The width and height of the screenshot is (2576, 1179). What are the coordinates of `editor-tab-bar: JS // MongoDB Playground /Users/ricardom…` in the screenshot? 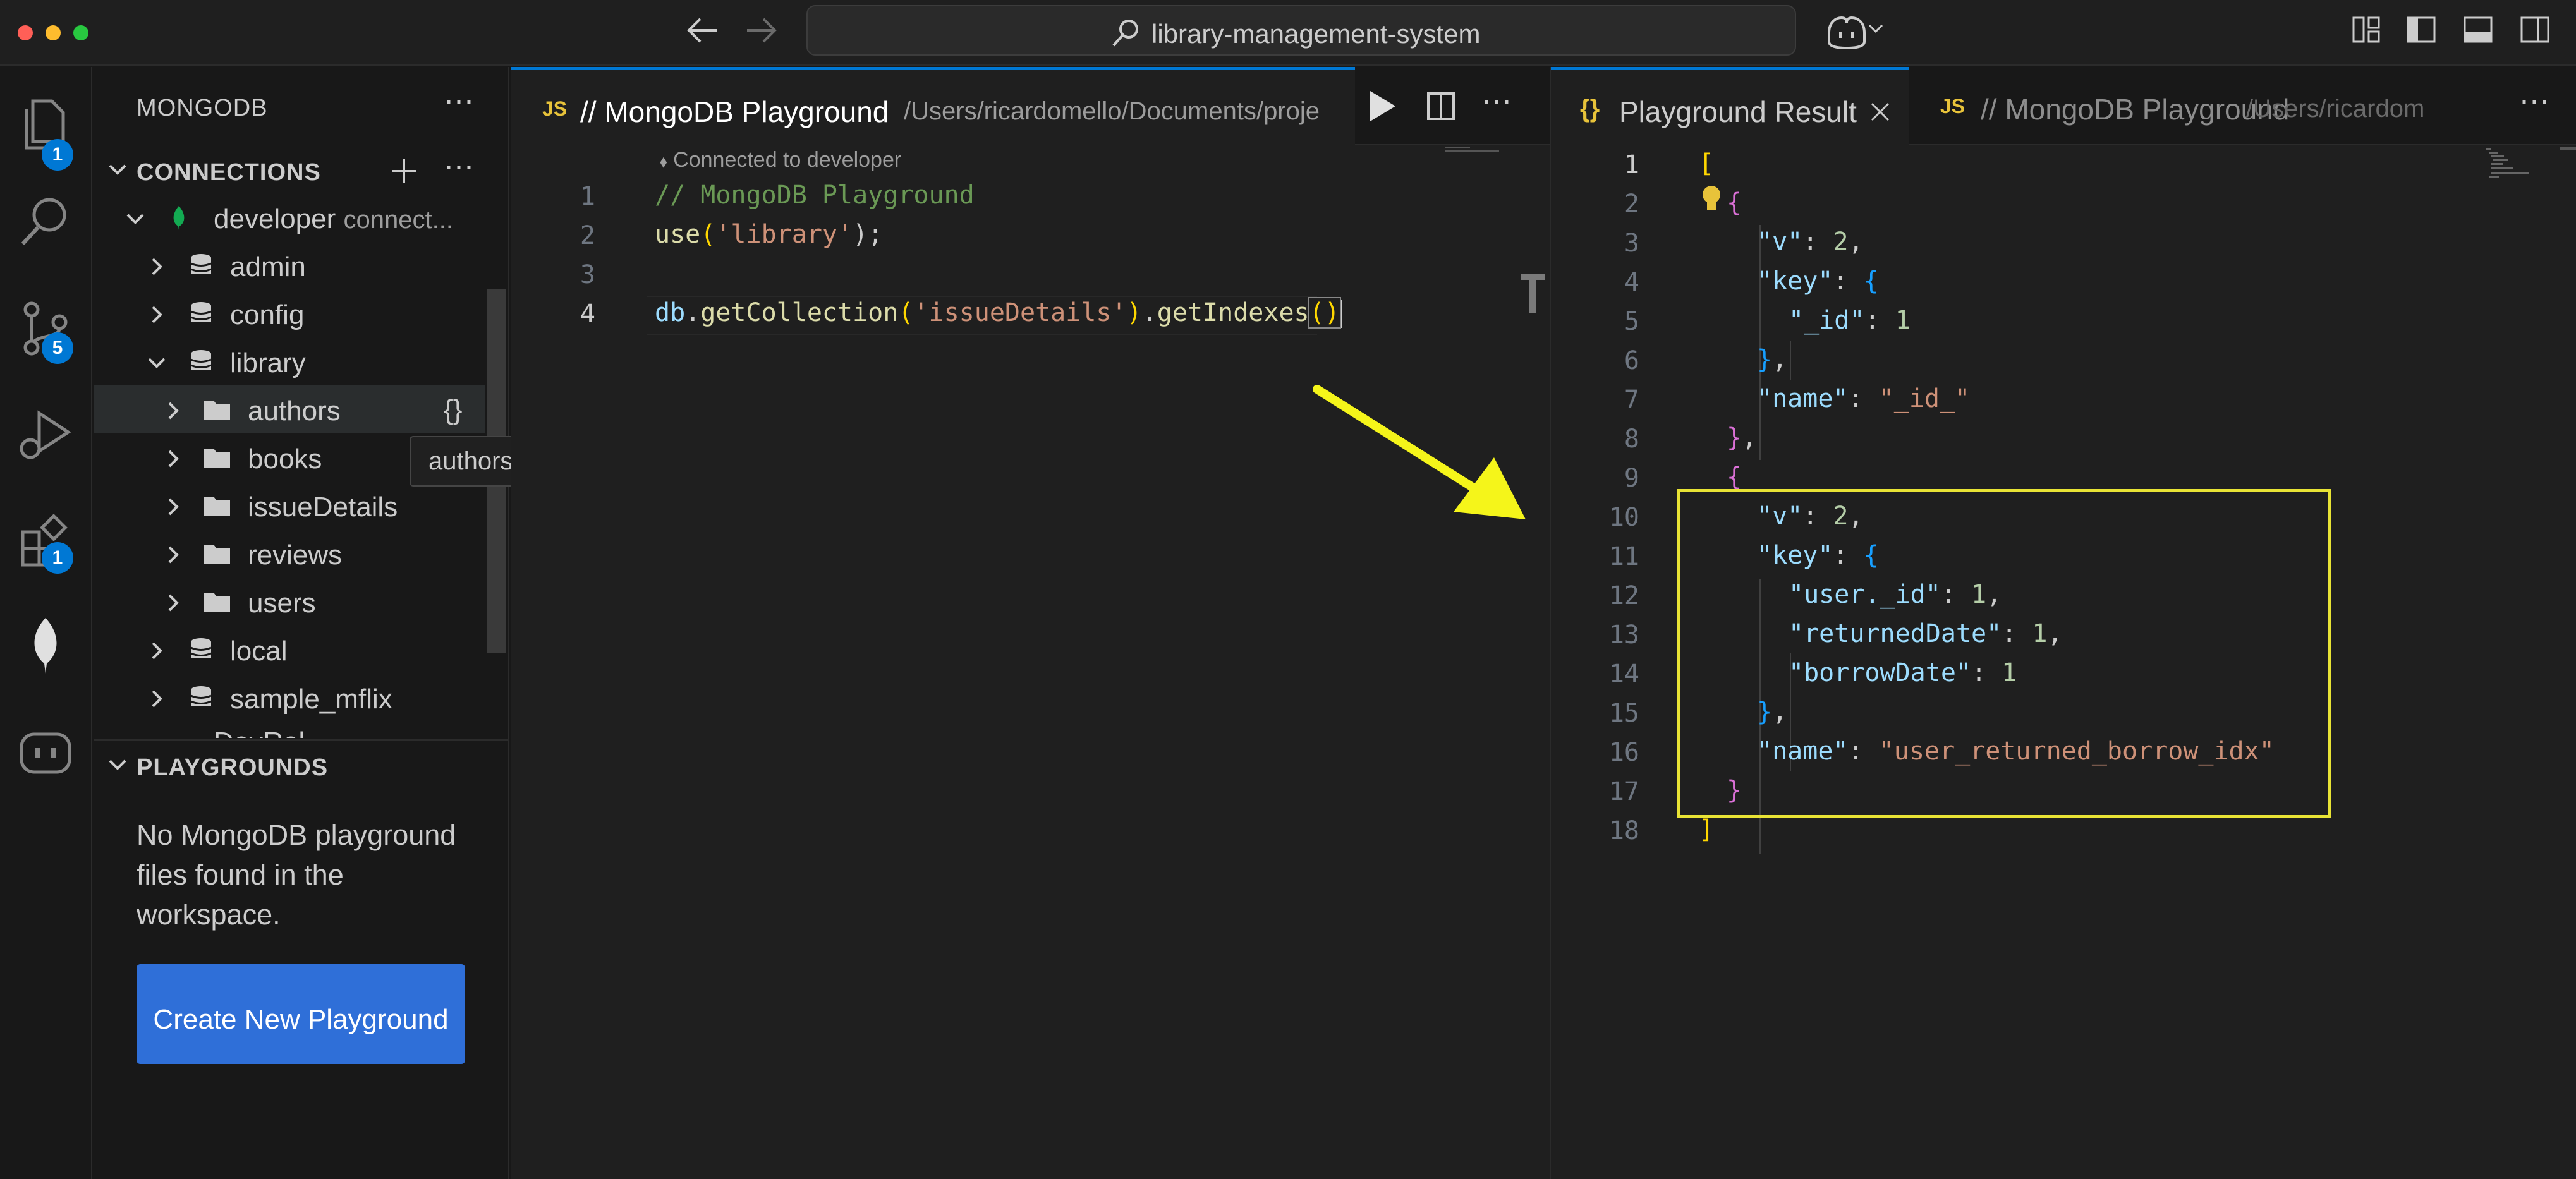 It's located at (1030, 106).